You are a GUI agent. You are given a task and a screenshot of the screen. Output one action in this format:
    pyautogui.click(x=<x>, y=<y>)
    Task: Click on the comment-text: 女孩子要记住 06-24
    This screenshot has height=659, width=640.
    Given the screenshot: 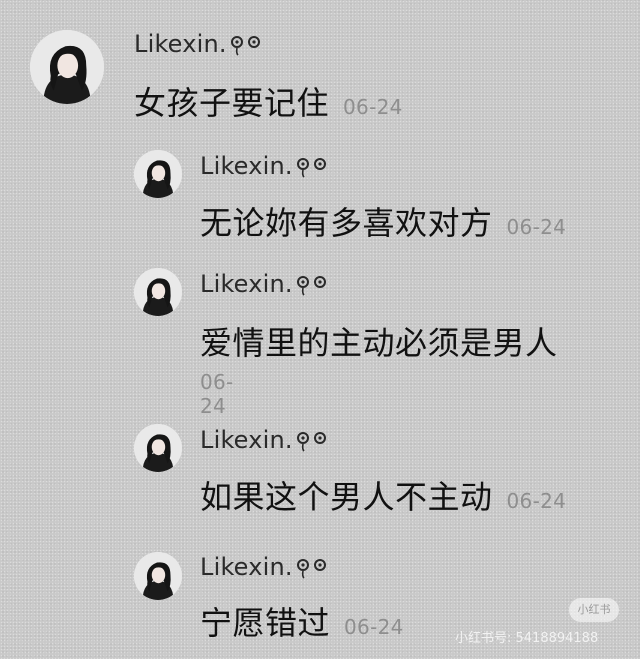 What is the action you would take?
    pyautogui.click(x=268, y=101)
    